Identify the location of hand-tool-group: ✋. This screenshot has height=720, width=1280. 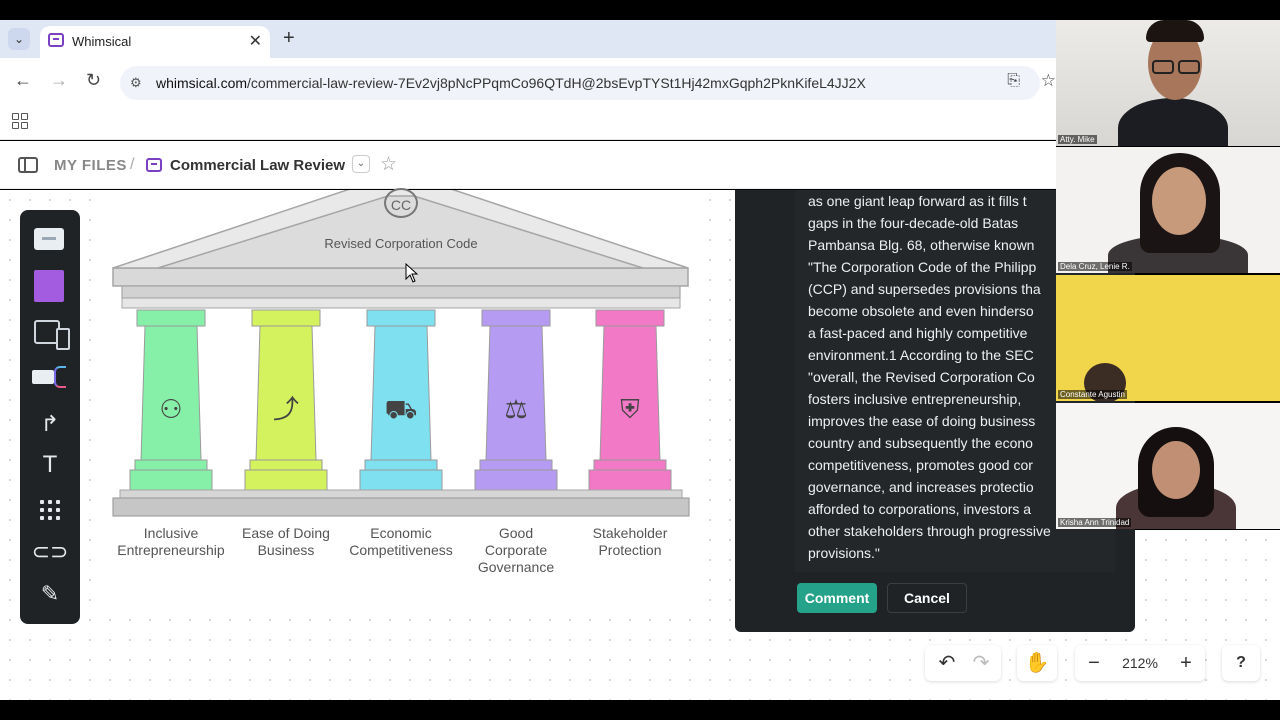
(1037, 663).